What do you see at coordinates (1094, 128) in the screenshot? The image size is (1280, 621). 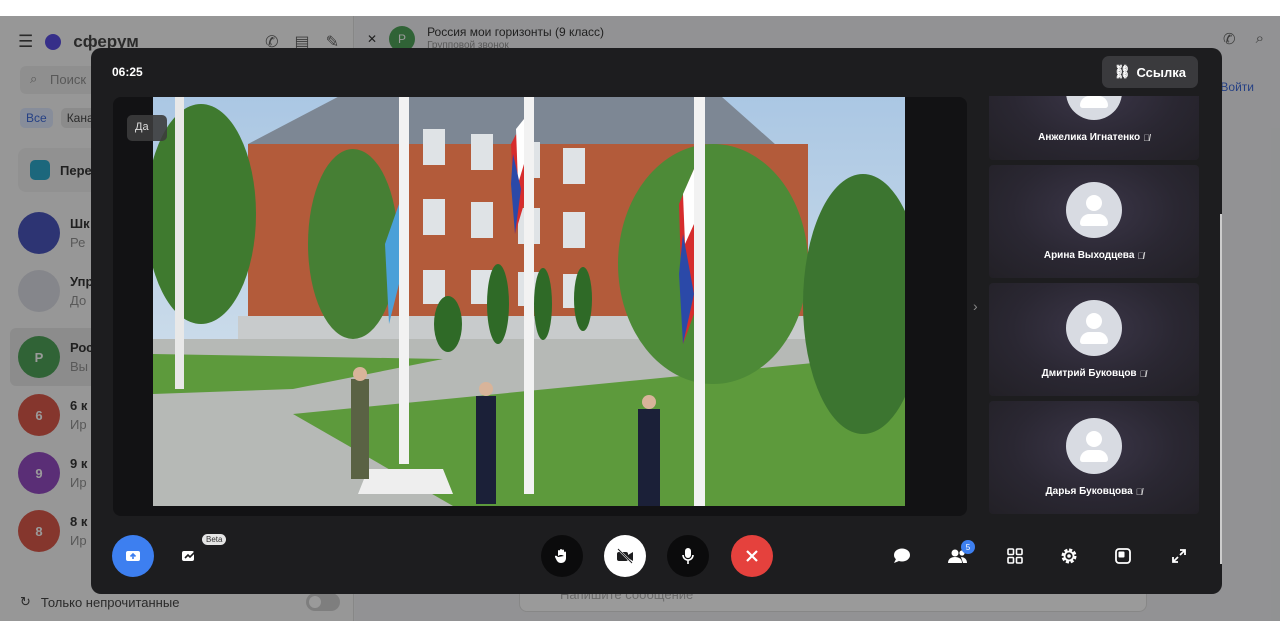 I see `participant-tile: Анжелика Игнатенко 🎙̸` at bounding box center [1094, 128].